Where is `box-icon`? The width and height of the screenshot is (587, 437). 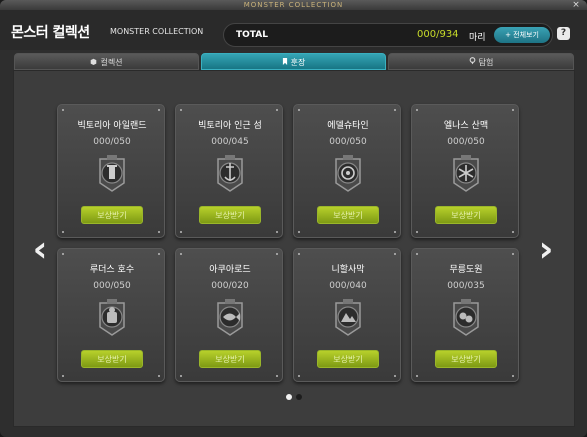
box-icon is located at coordinates (93, 62).